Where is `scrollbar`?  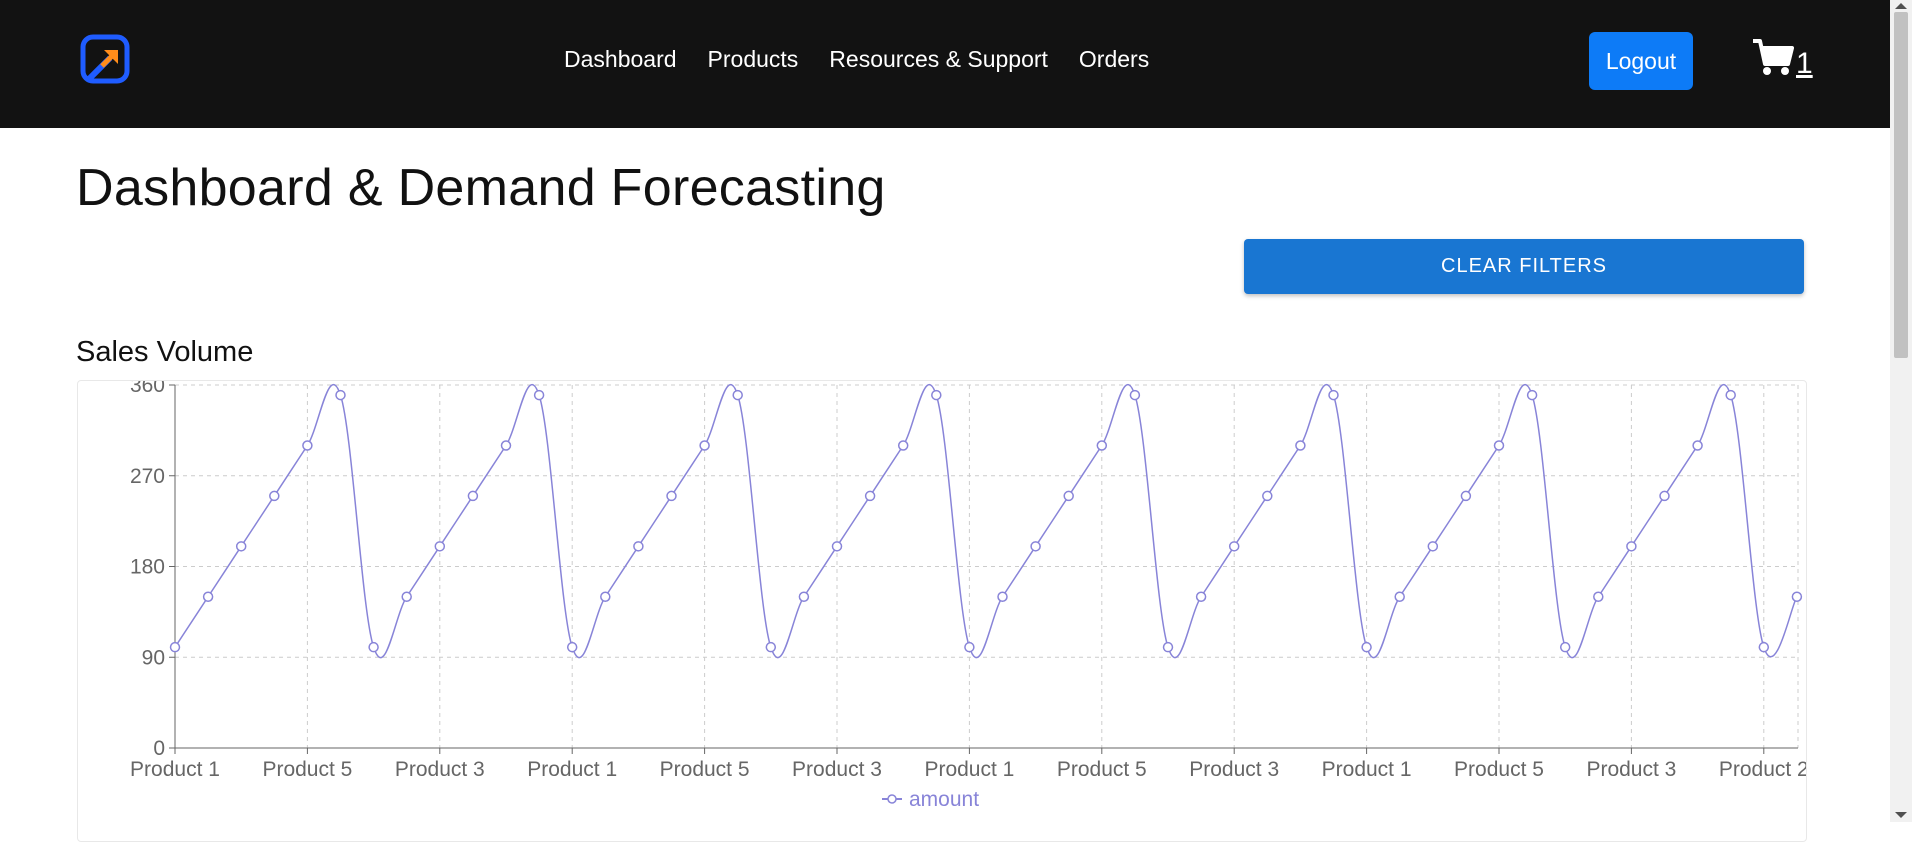 scrollbar is located at coordinates (1901, 411).